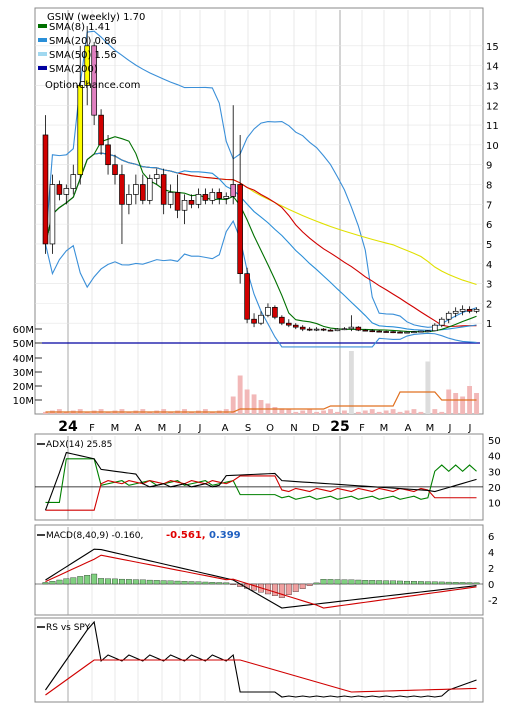 The width and height of the screenshot is (526, 706). Describe the element at coordinates (248, 428) in the screenshot. I see `x-tick-label: S` at that location.